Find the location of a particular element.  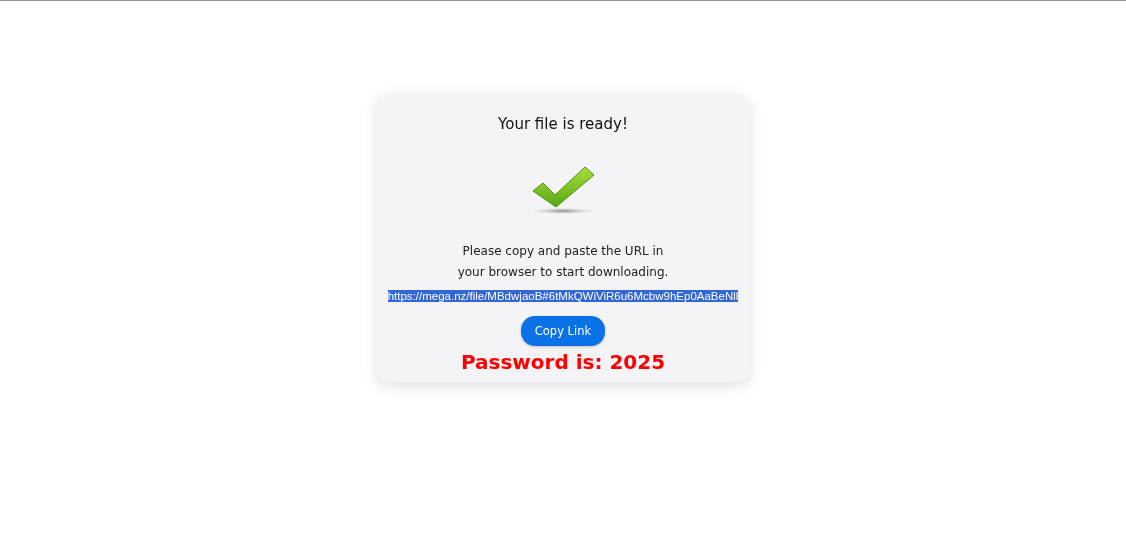

instruction-text: Please copy and paste the URL in is located at coordinates (563, 251).